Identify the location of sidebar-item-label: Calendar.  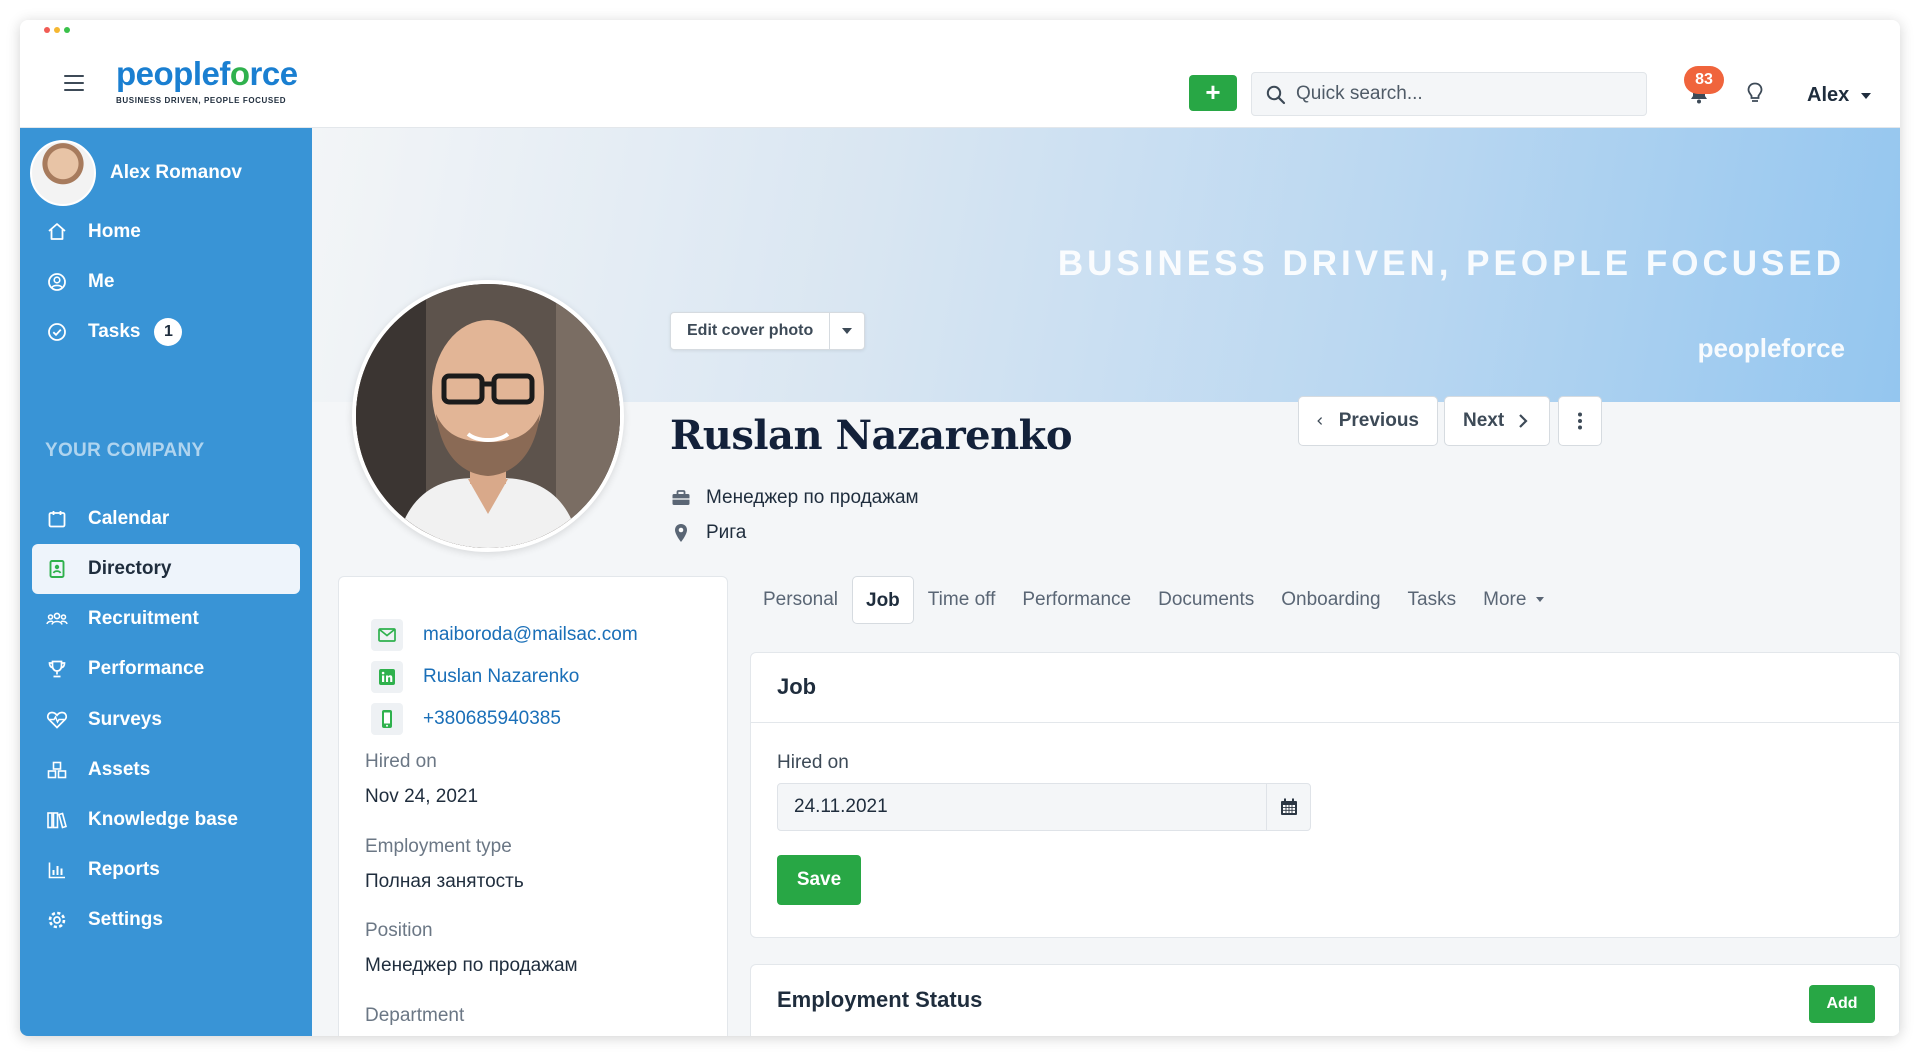
(129, 518).